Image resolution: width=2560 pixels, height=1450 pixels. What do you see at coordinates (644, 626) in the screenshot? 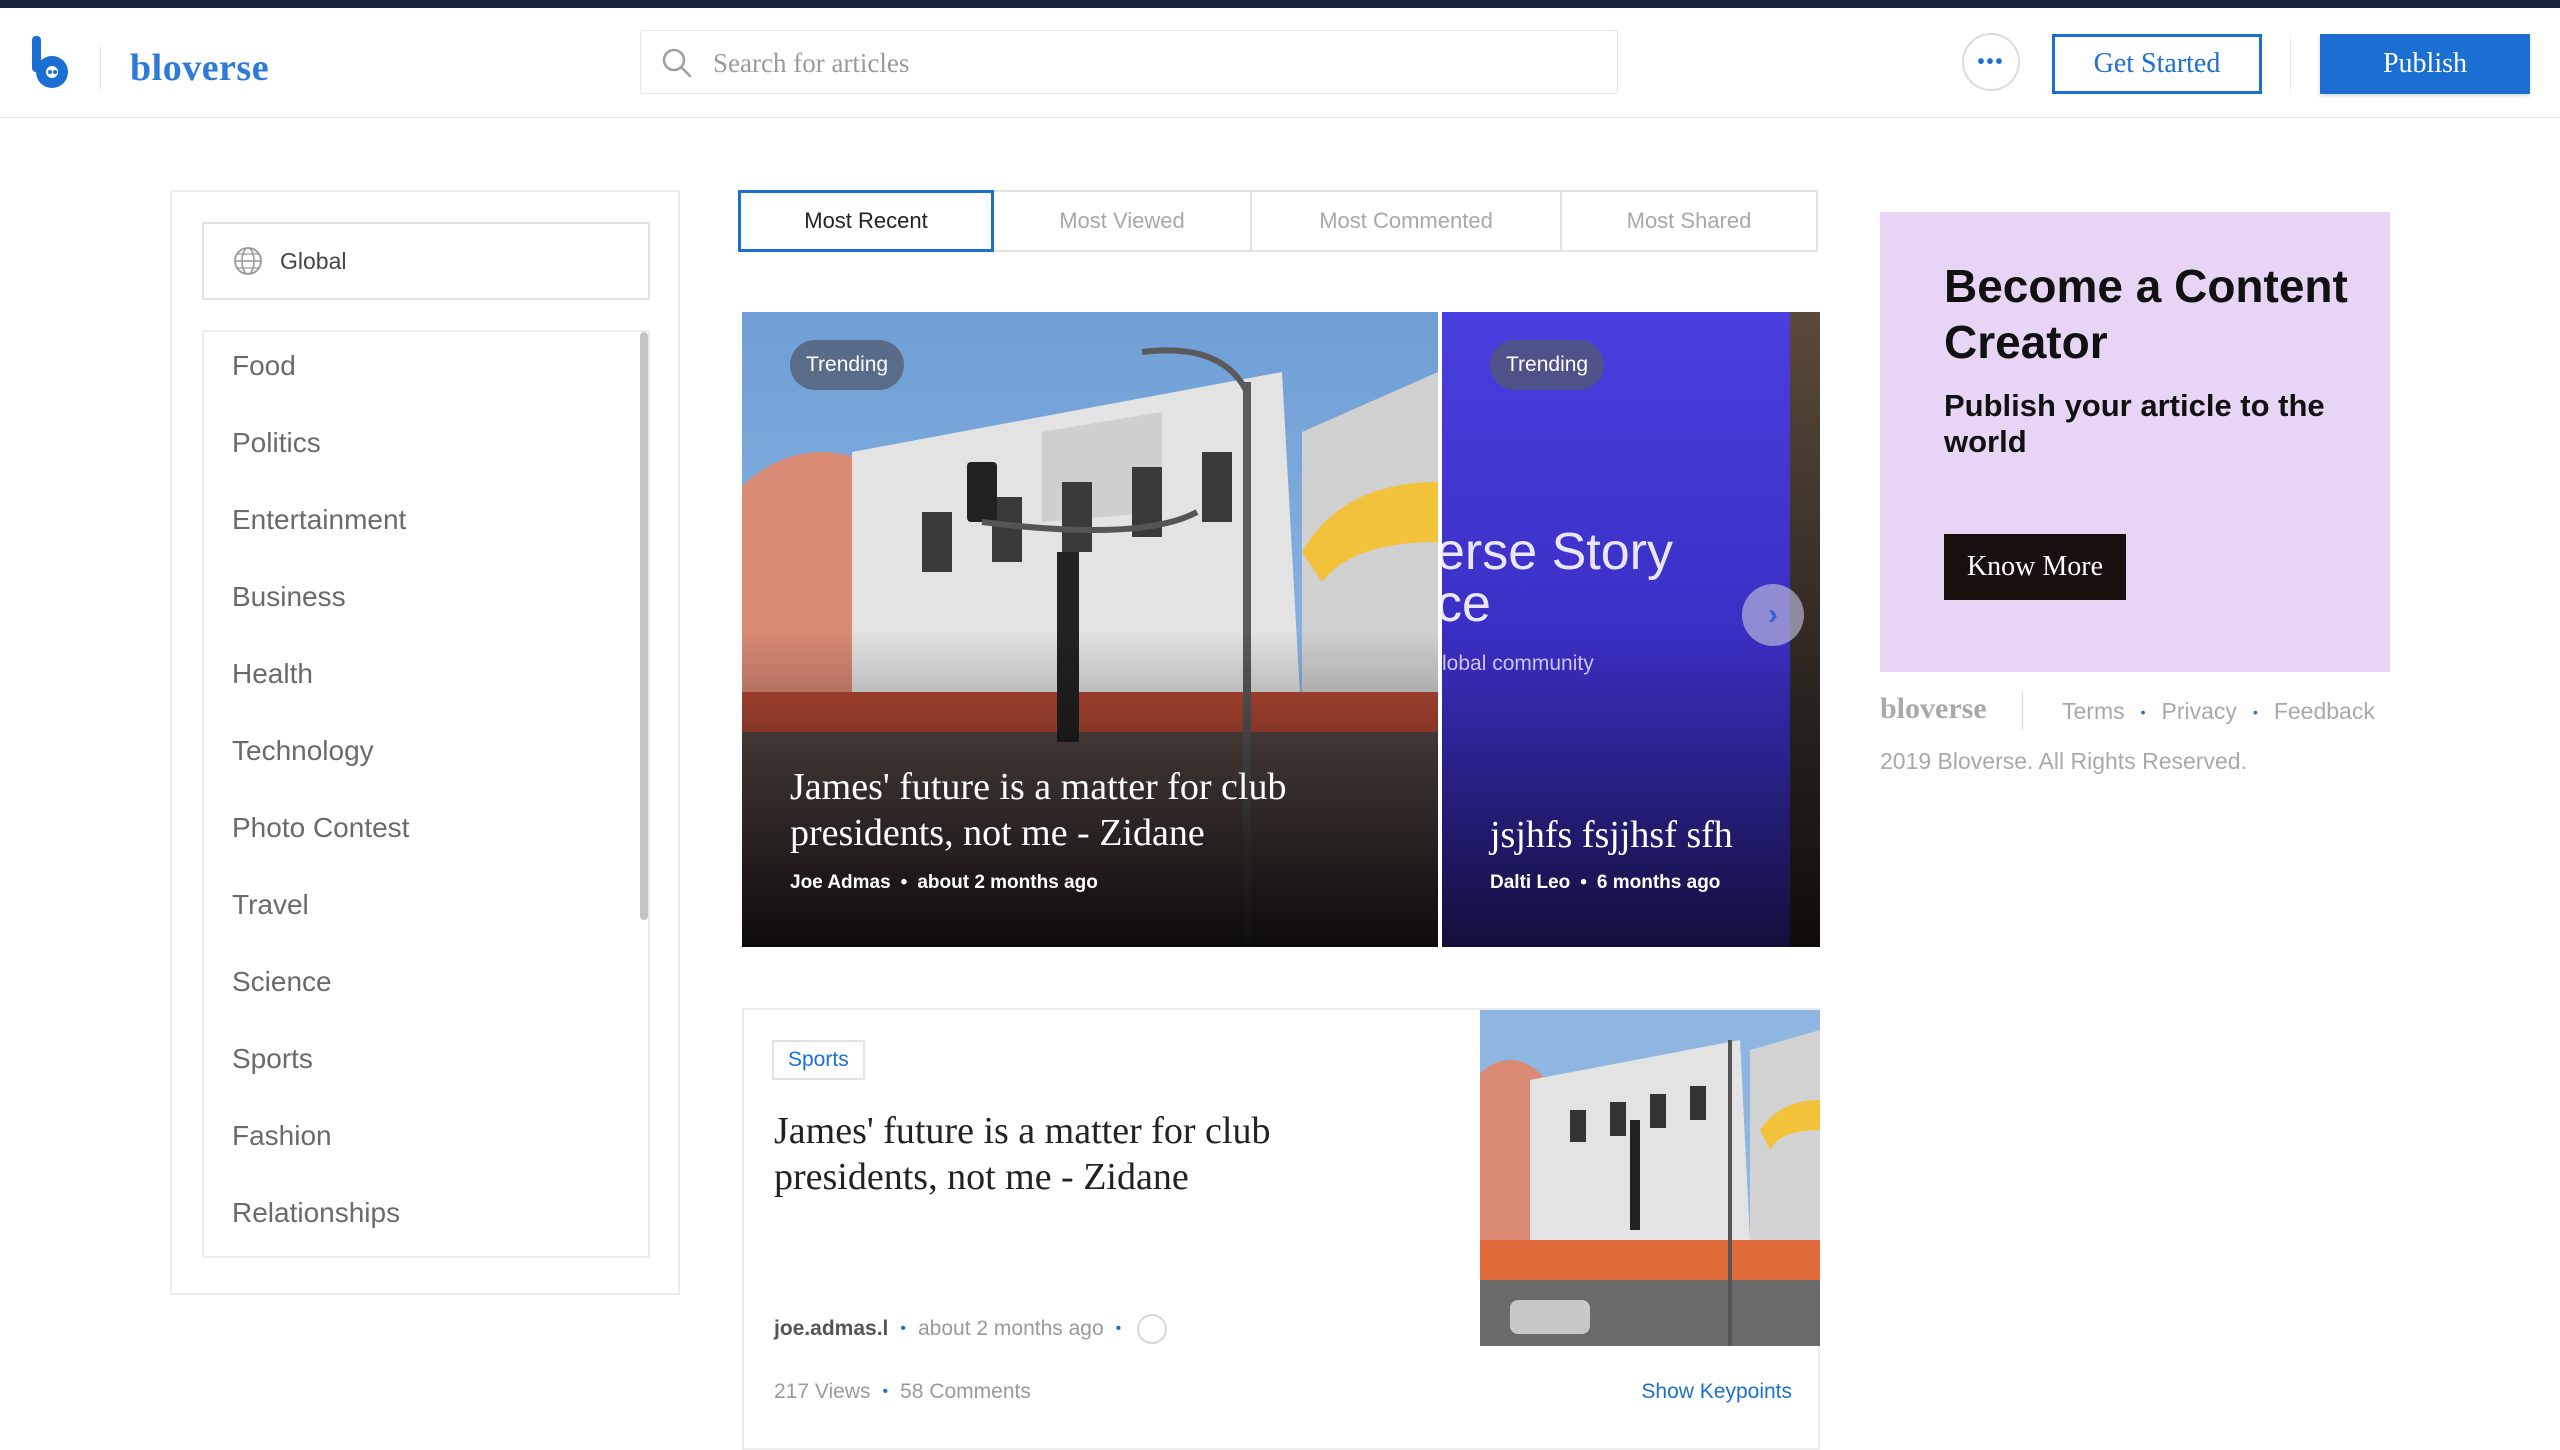
I see `category-scrollbar` at bounding box center [644, 626].